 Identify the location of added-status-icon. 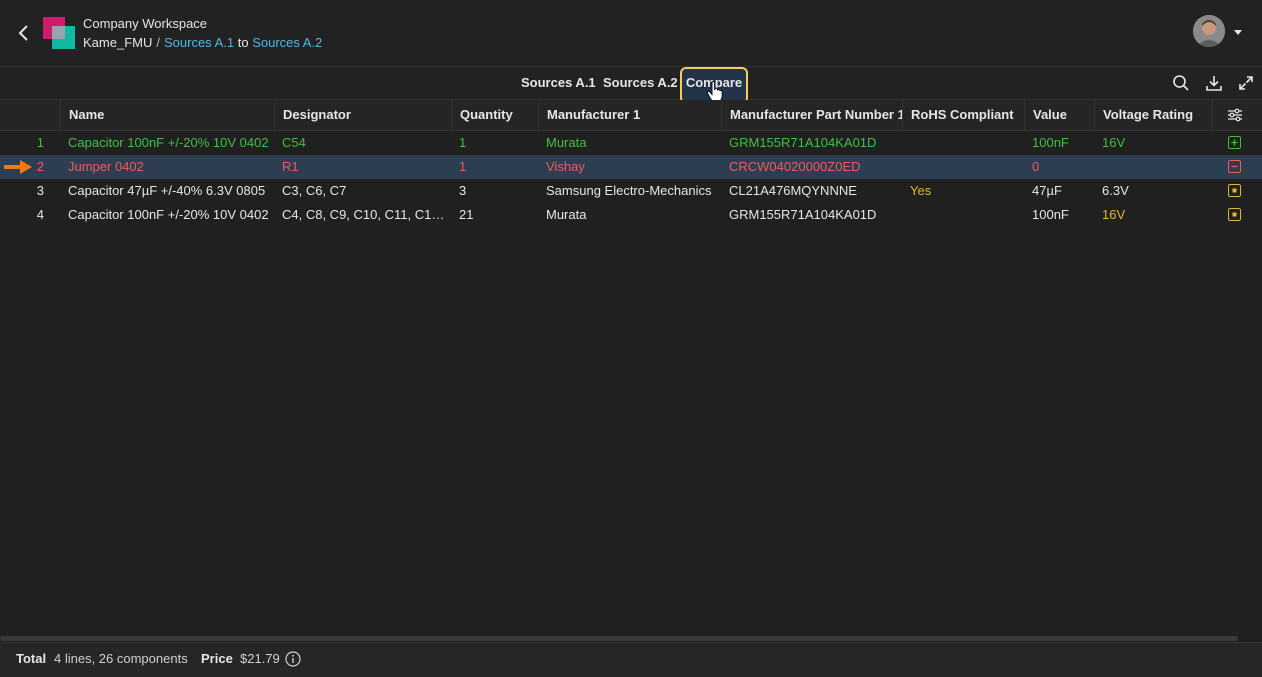
(1234, 142).